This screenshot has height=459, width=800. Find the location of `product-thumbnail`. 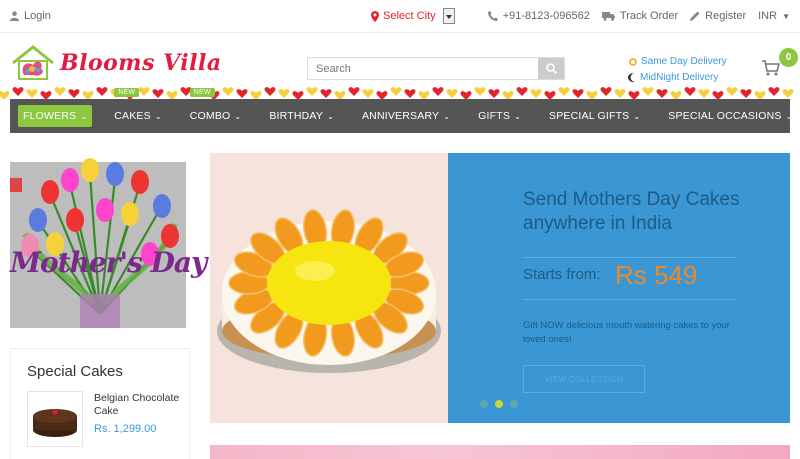

product-thumbnail is located at coordinates (55, 419).